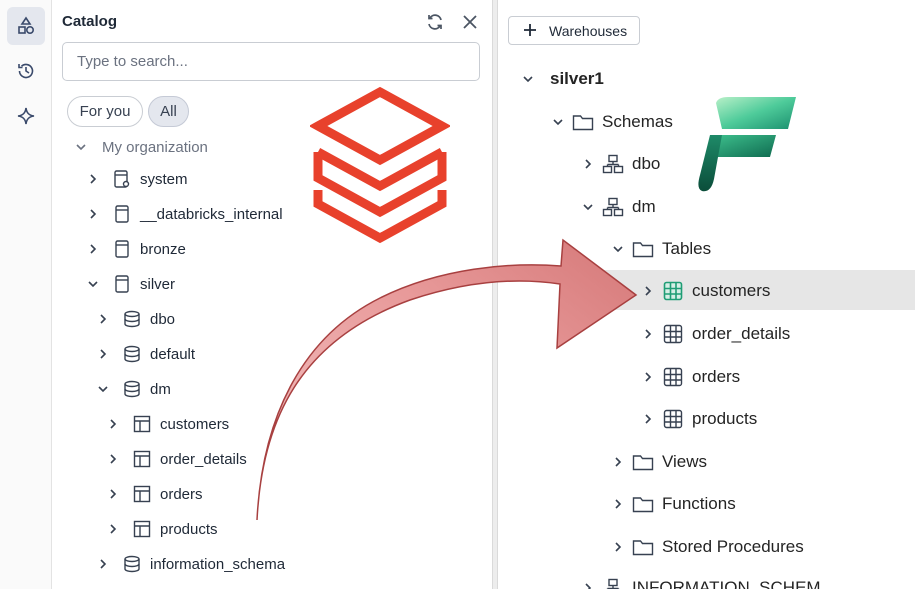 The image size is (915, 589). What do you see at coordinates (687, 248) in the screenshot?
I see `item-label: Tables` at bounding box center [687, 248].